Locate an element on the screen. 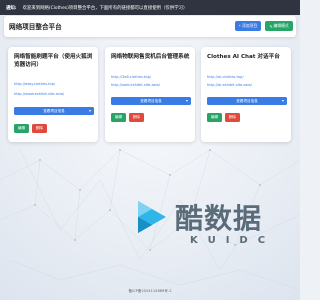 This screenshot has width=320, height=300. play-logo-icon is located at coordinates (152, 217).